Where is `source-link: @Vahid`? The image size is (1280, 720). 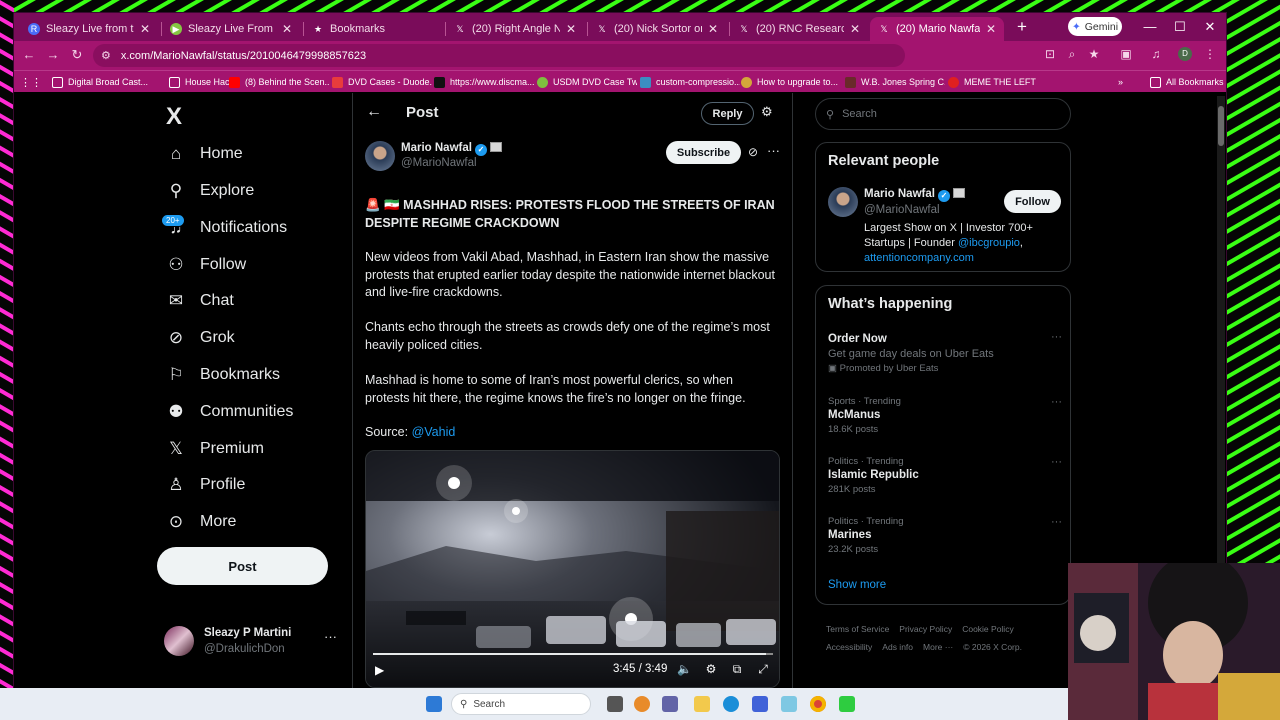
source-link: @Vahid is located at coordinates (434, 432).